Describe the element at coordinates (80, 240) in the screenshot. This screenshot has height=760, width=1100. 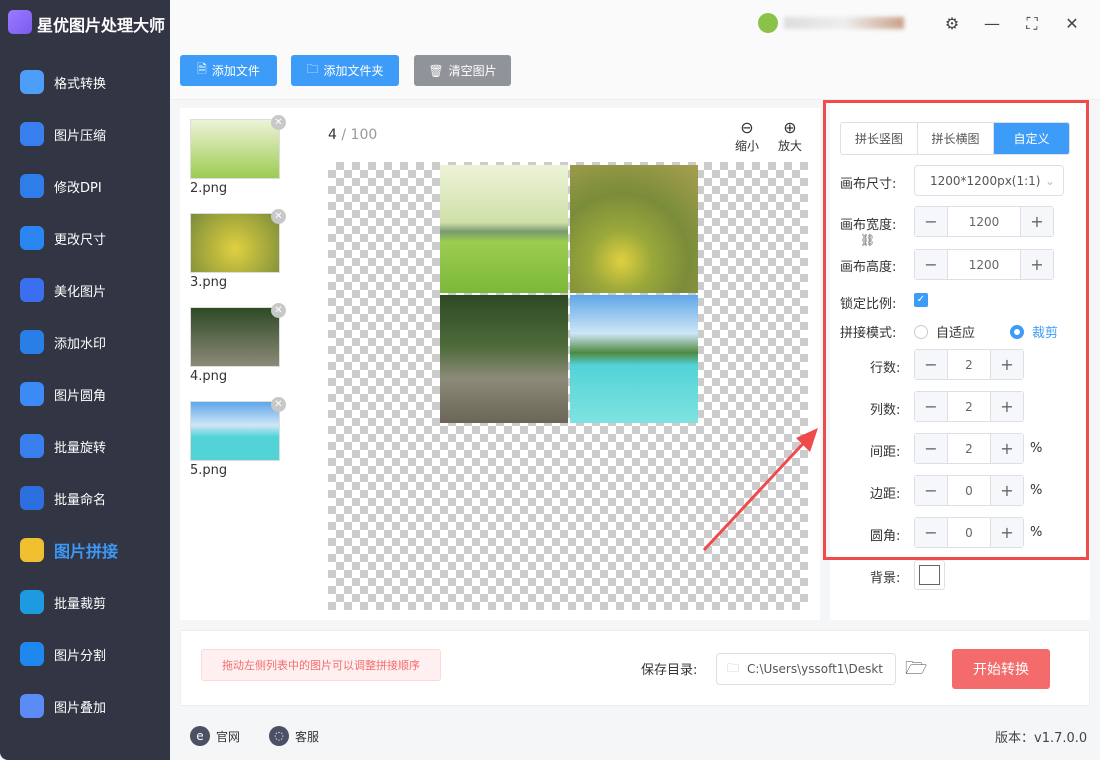
I see `sidebar-item-label: 更改尺寸` at that location.